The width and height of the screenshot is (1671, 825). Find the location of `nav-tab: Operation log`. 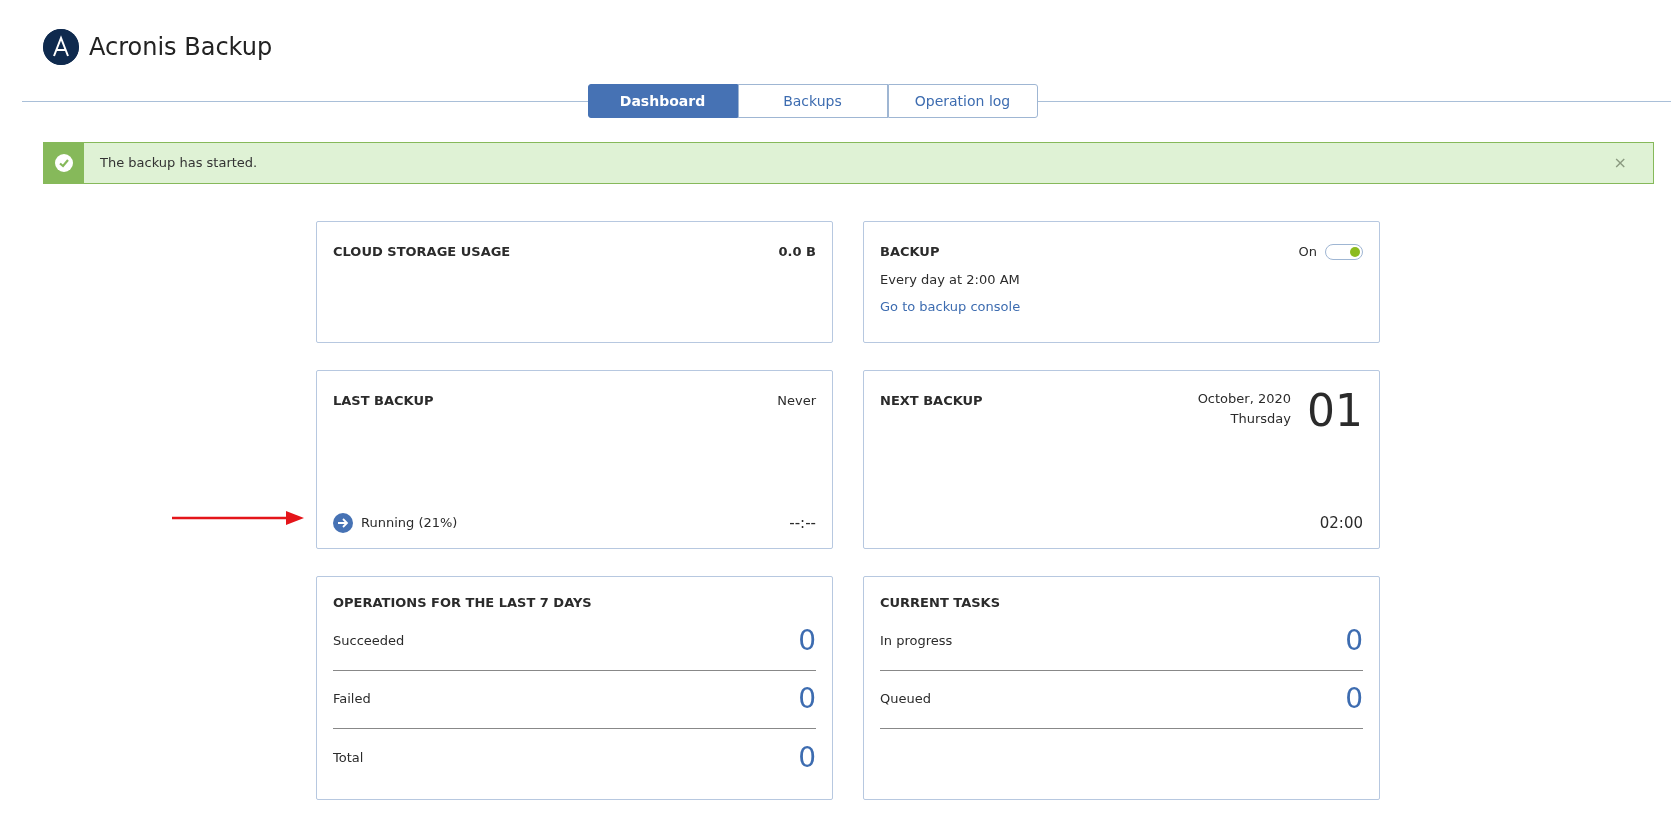

nav-tab: Operation log is located at coordinates (962, 101).